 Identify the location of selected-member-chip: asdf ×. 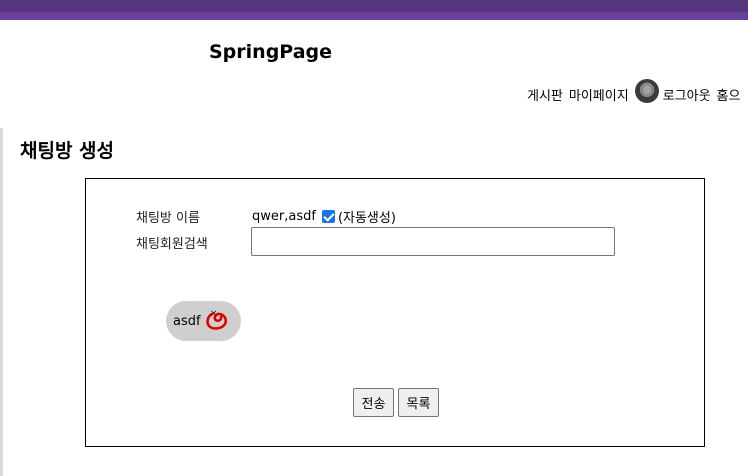
(203, 321).